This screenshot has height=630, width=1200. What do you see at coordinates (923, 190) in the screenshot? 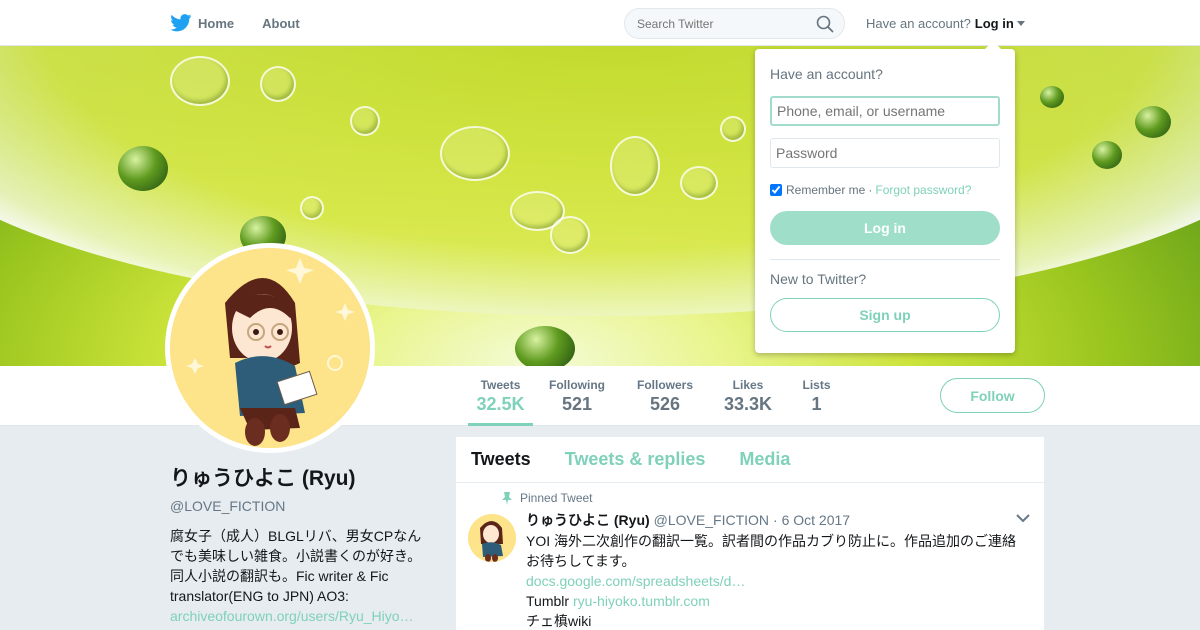
I see `forgot-password-link: Forgot password?` at bounding box center [923, 190].